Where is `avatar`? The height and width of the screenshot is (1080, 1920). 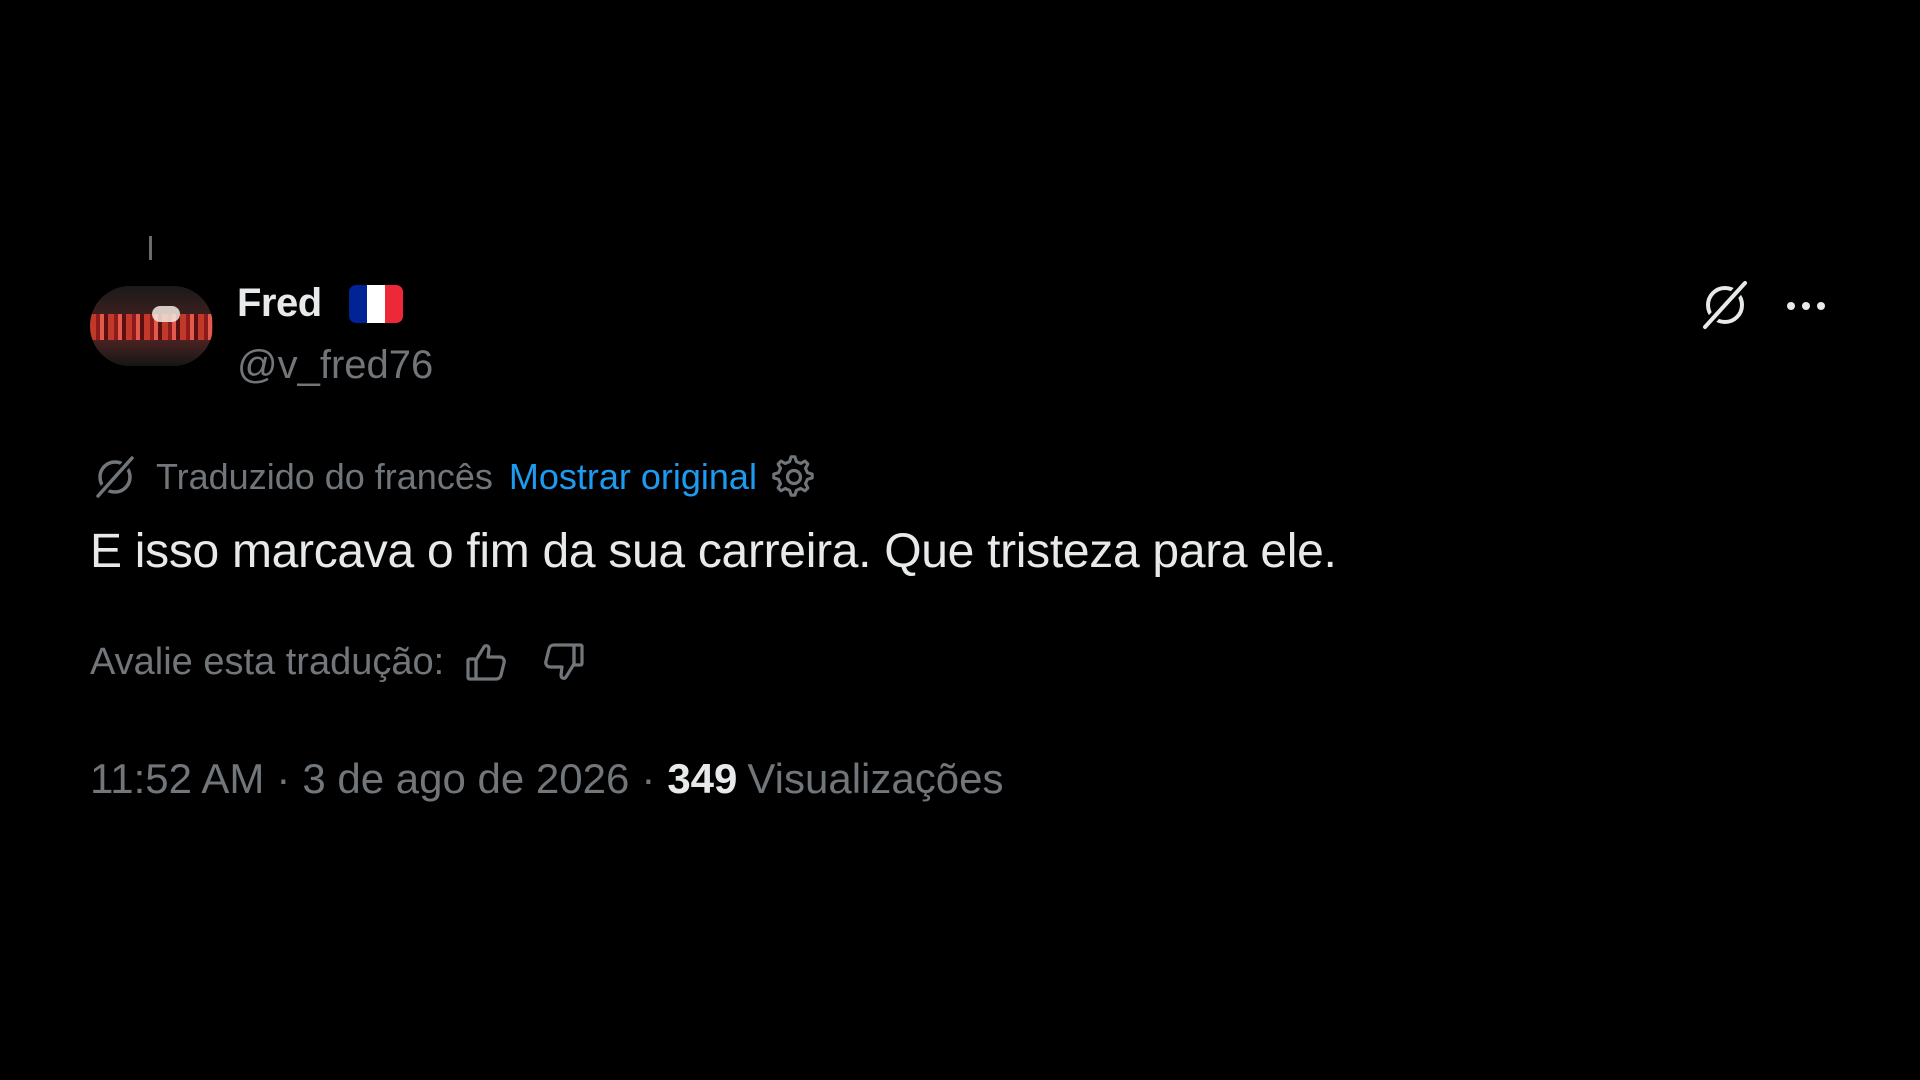
avatar is located at coordinates (151, 326).